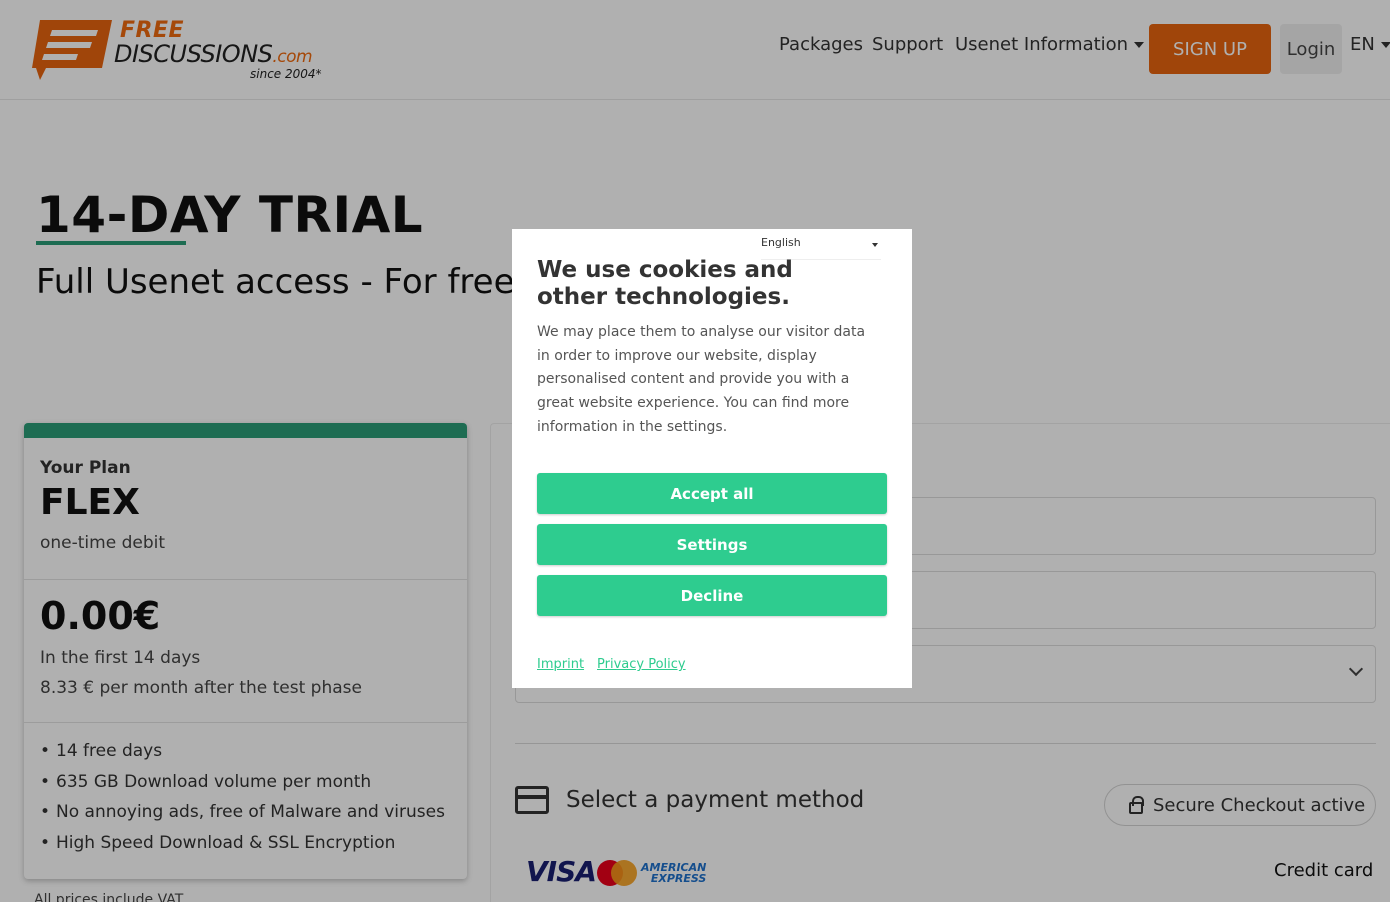  I want to click on imprint-link: Imprint, so click(560, 664).